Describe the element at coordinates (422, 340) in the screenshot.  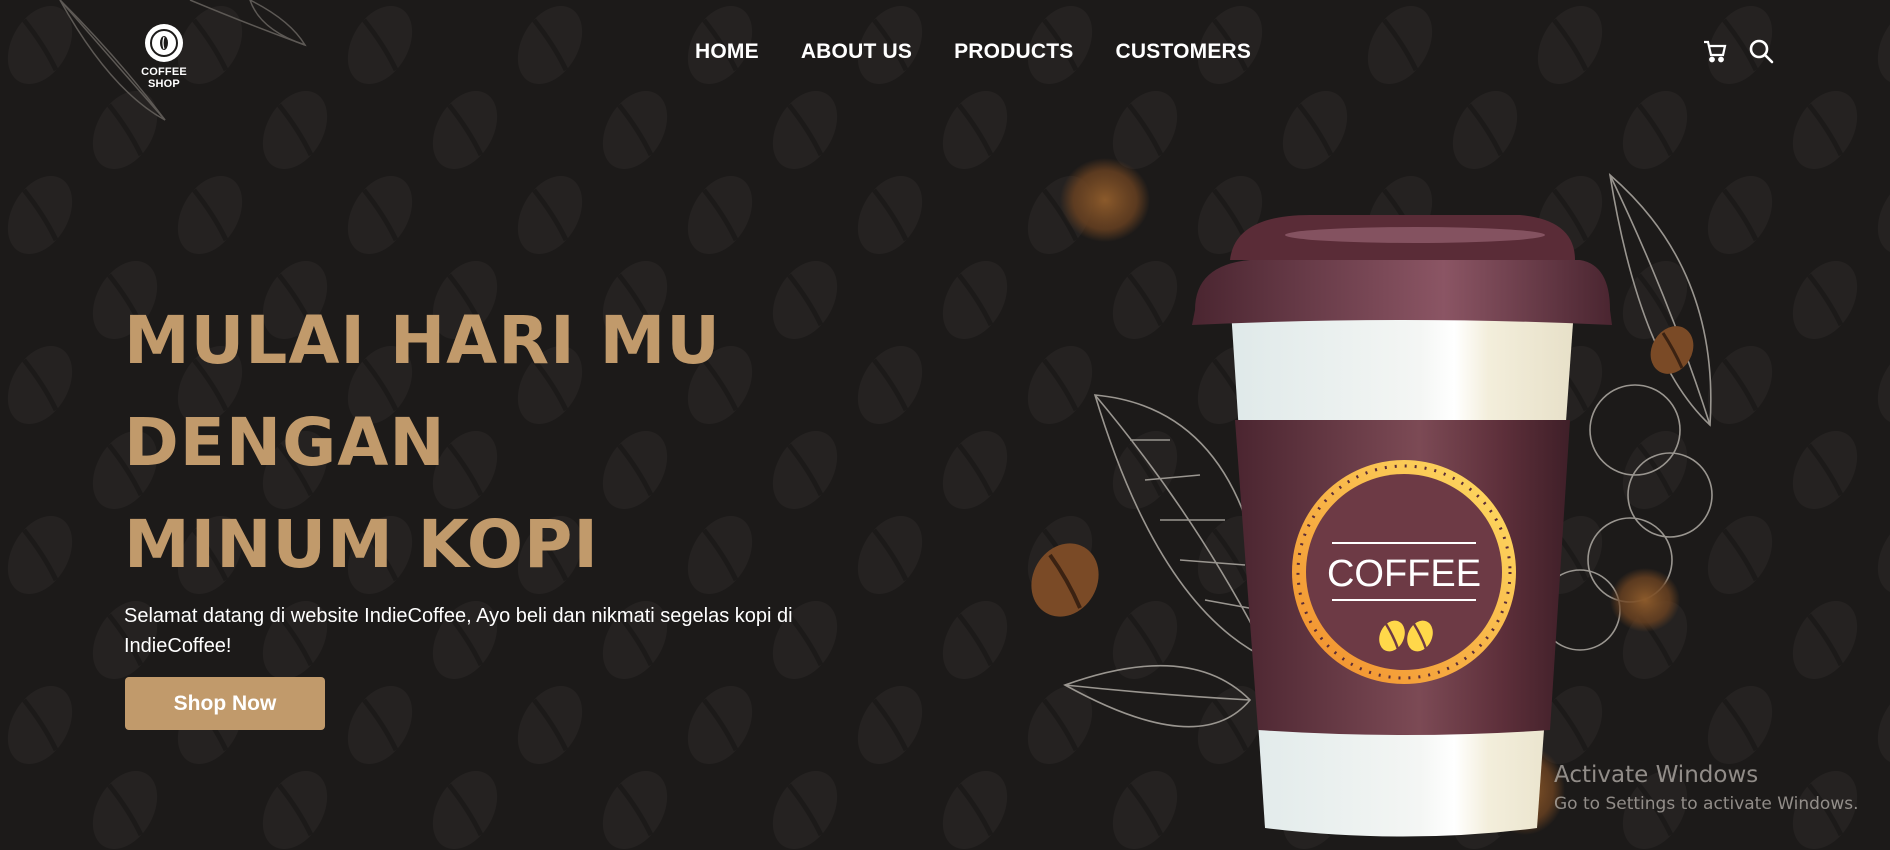
I see `hero-title-line-1: MULAI HARI MU` at that location.